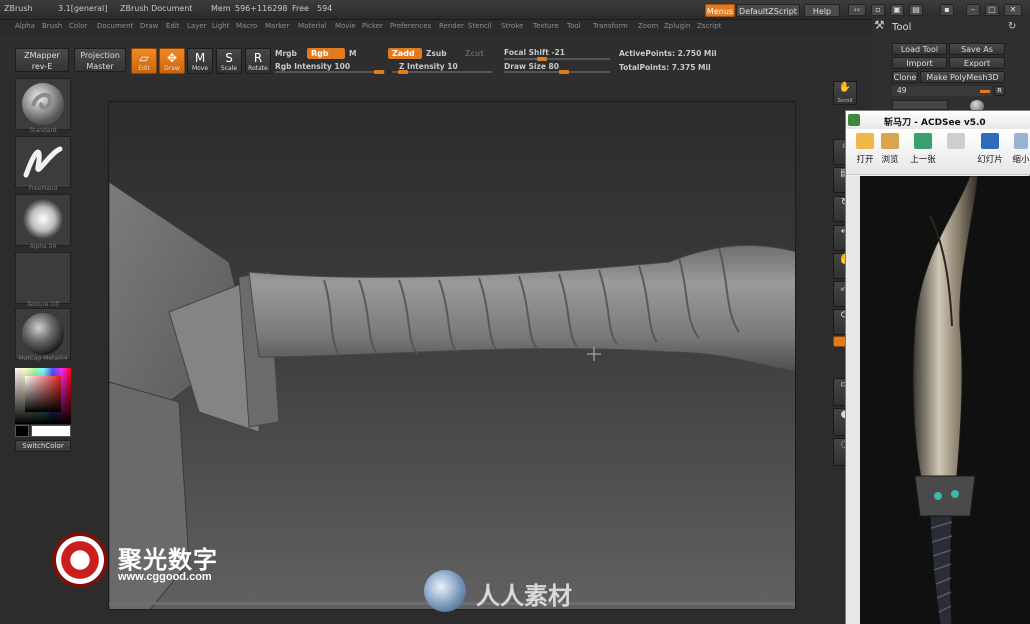  Describe the element at coordinates (168, 560) in the screenshot. I see `watermark-cn-text: 聚光数字` at that location.